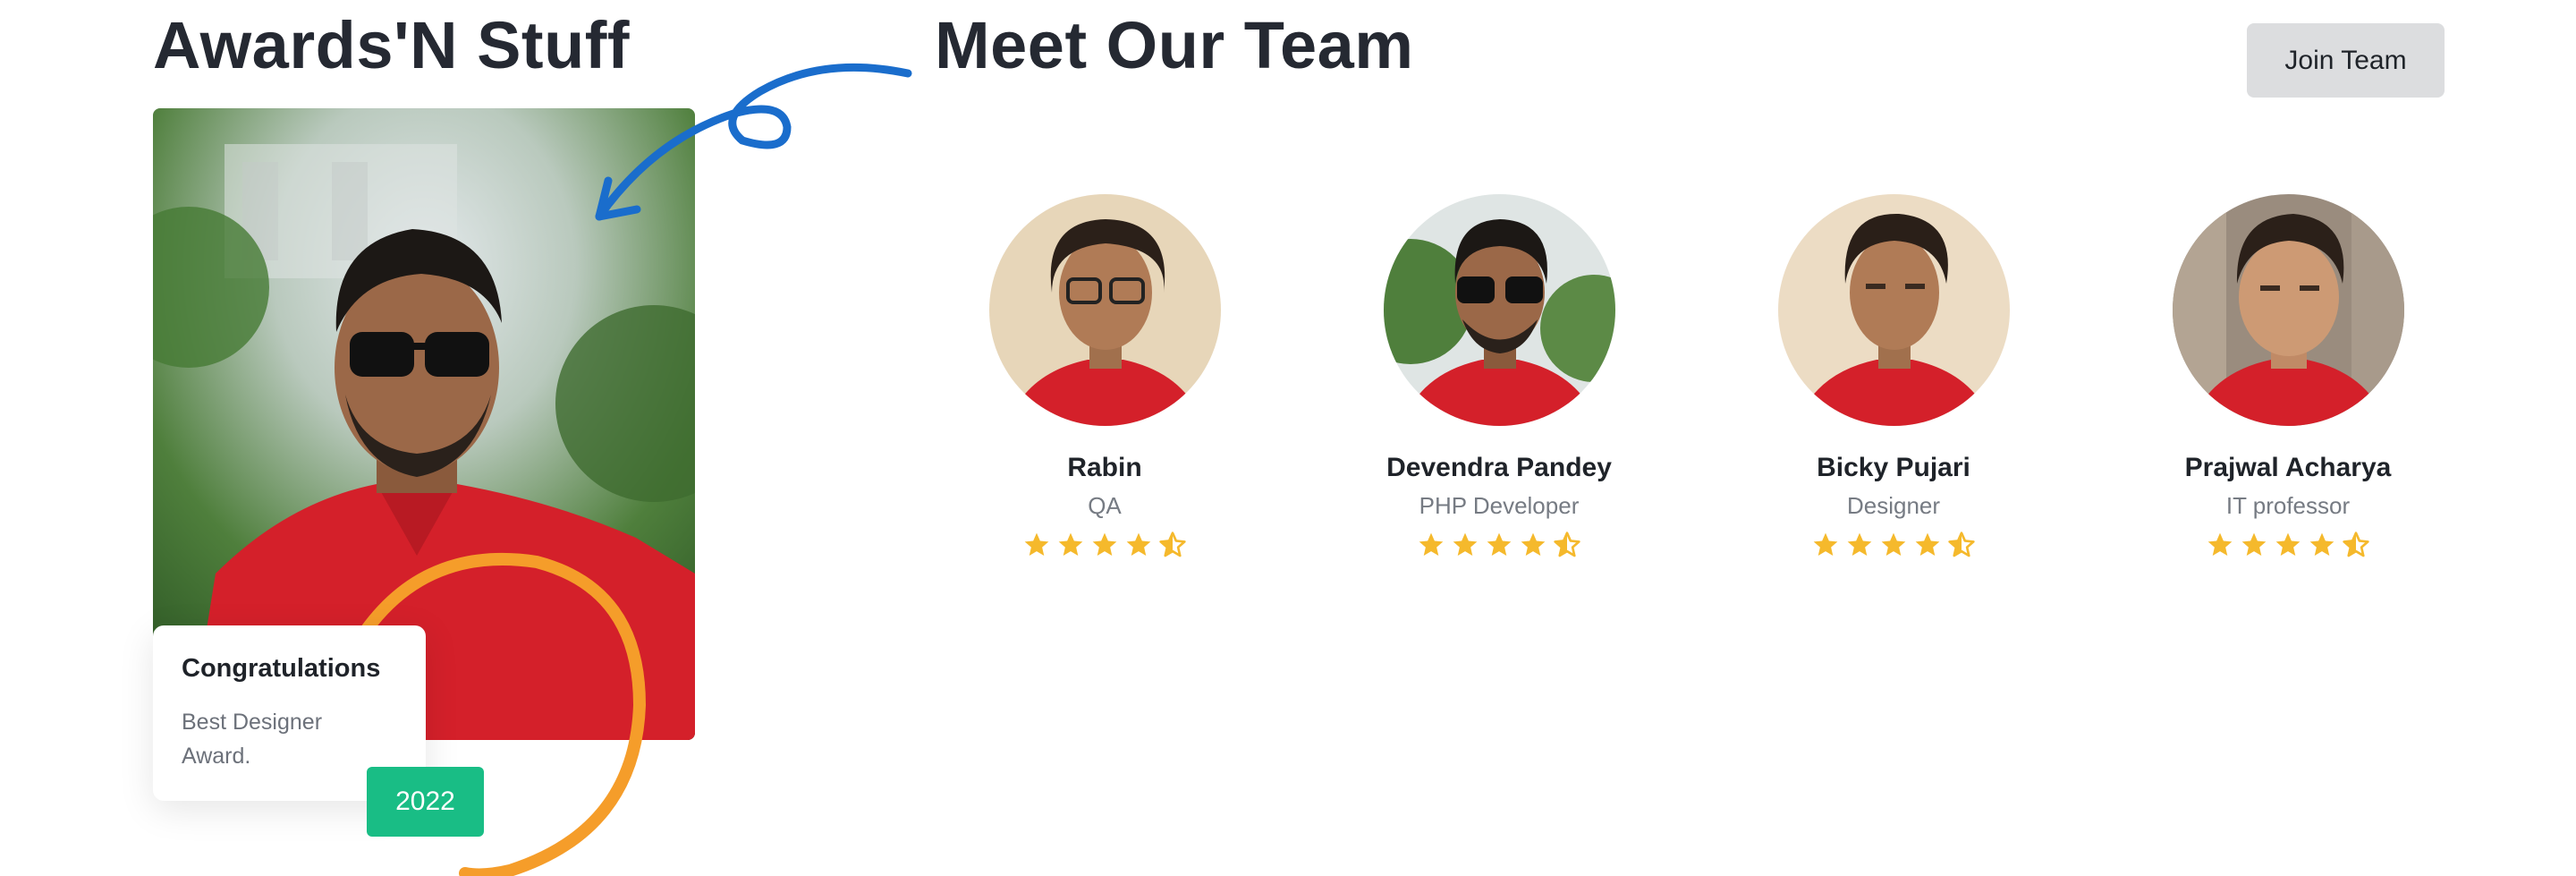  What do you see at coordinates (1105, 505) in the screenshot?
I see `member-role: QA` at bounding box center [1105, 505].